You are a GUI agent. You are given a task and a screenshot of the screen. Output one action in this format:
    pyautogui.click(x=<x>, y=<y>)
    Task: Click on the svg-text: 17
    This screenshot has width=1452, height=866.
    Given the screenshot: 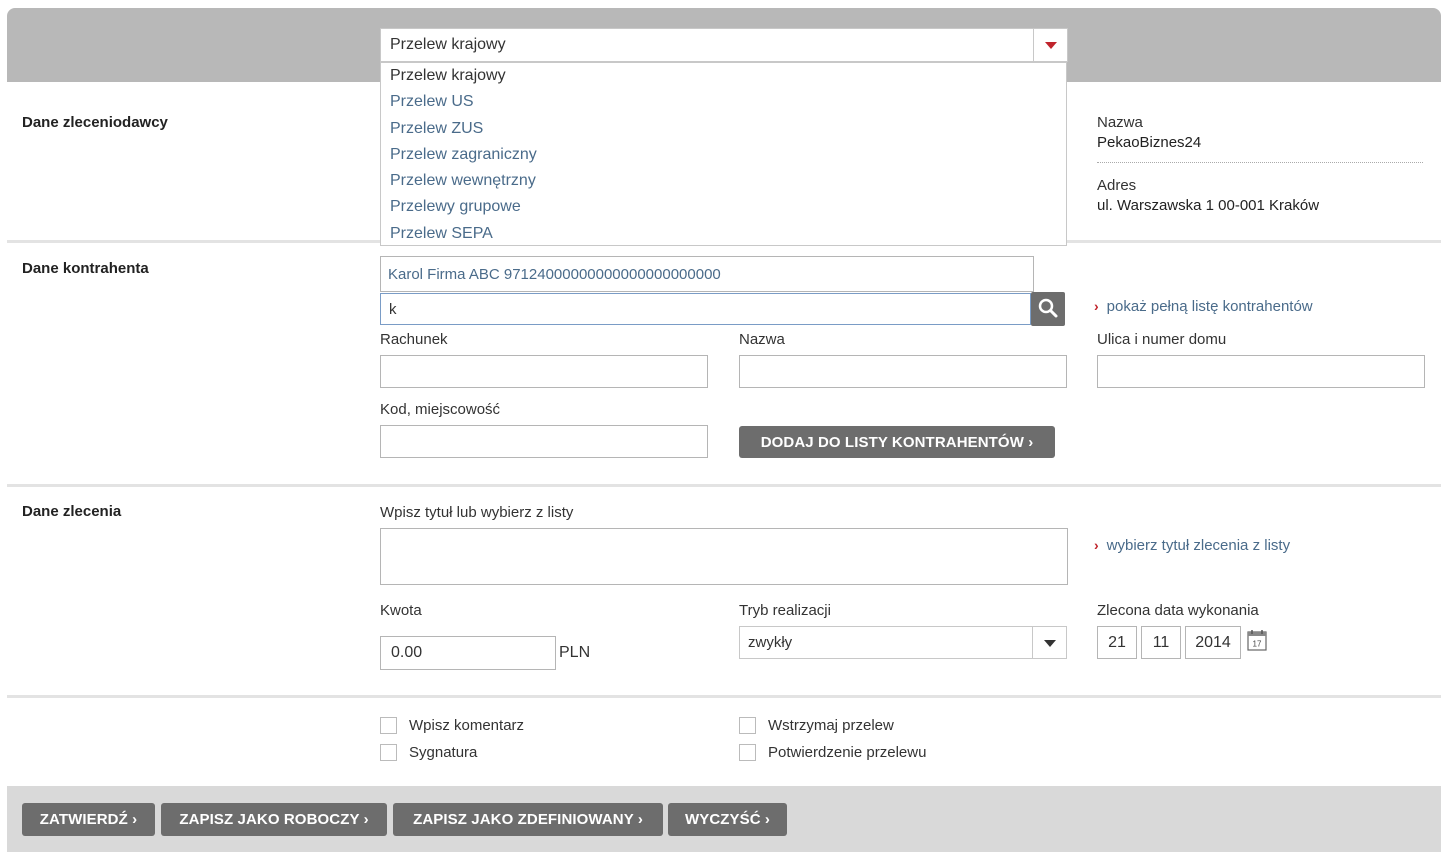 What is the action you would take?
    pyautogui.click(x=1257, y=644)
    